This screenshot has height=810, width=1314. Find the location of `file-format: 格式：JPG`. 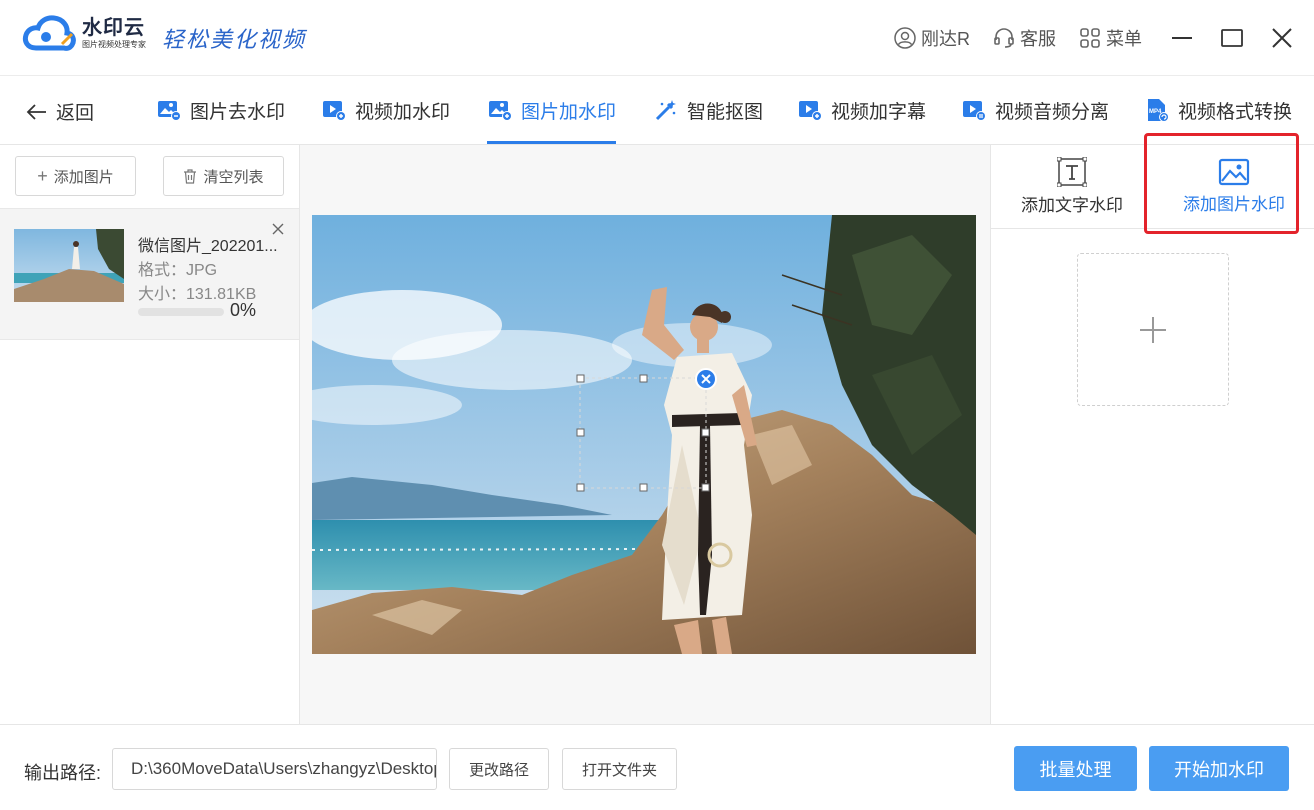

file-format: 格式：JPG is located at coordinates (178, 270).